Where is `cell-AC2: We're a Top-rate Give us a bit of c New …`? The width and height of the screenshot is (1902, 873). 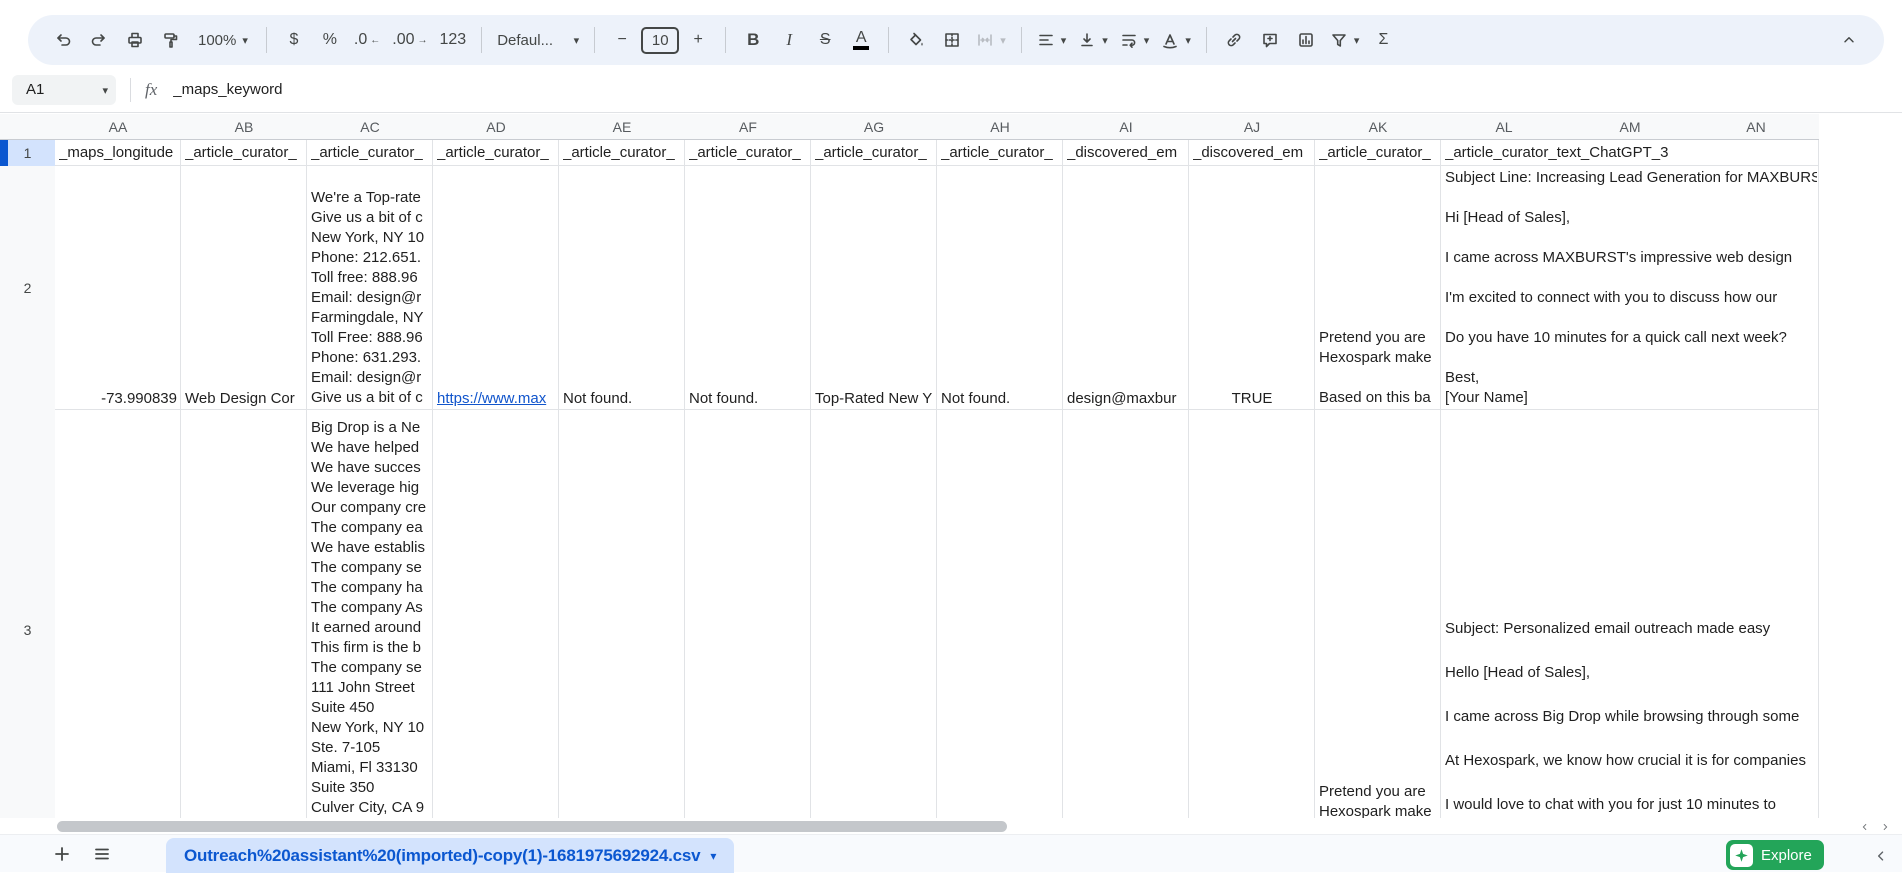
cell-AC2: We're a Top-rate Give us a bit of c New … is located at coordinates (371, 298).